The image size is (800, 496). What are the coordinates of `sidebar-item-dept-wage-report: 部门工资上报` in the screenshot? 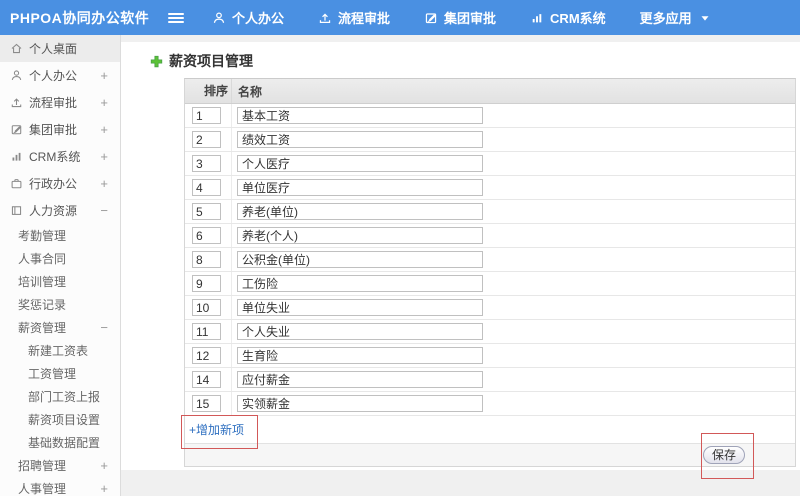 It's located at (60, 396).